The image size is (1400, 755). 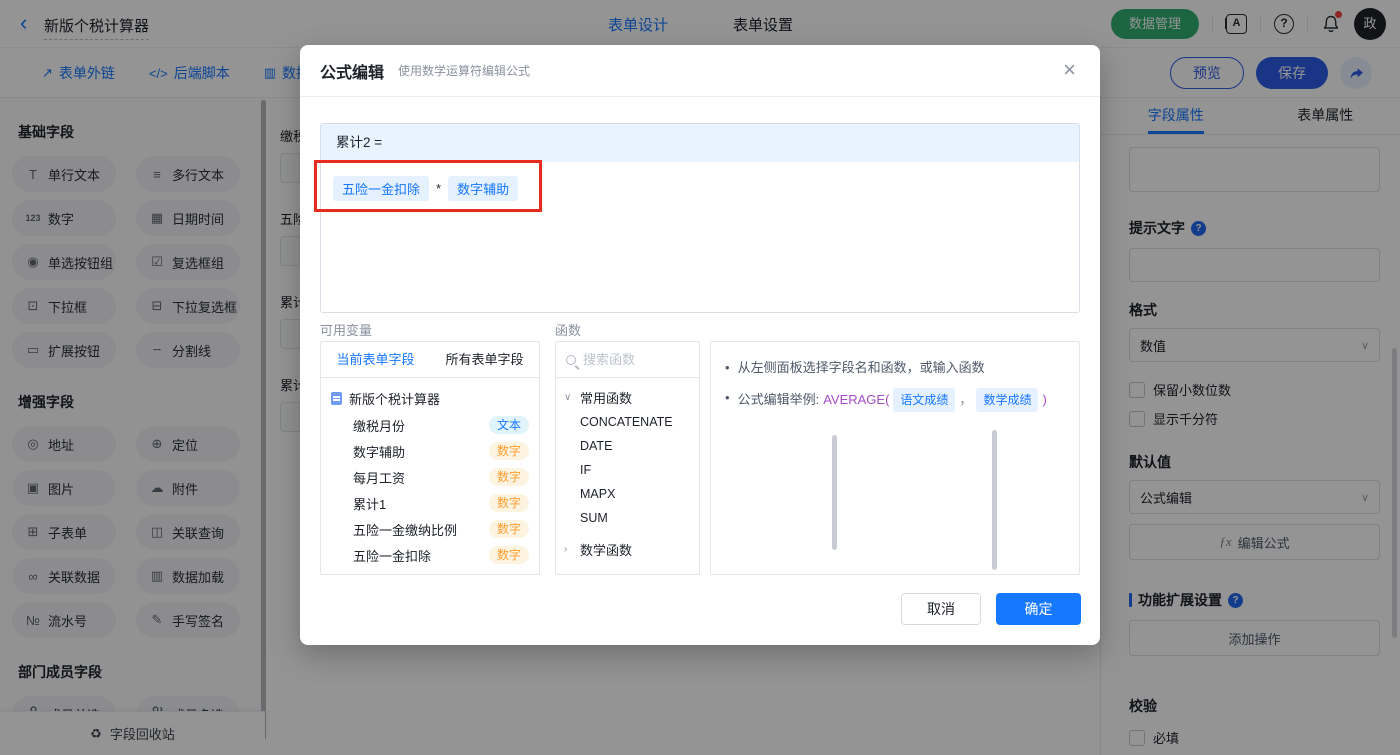 What do you see at coordinates (430, 477) in the screenshot?
I see `variable-item: 每月工资 数字` at bounding box center [430, 477].